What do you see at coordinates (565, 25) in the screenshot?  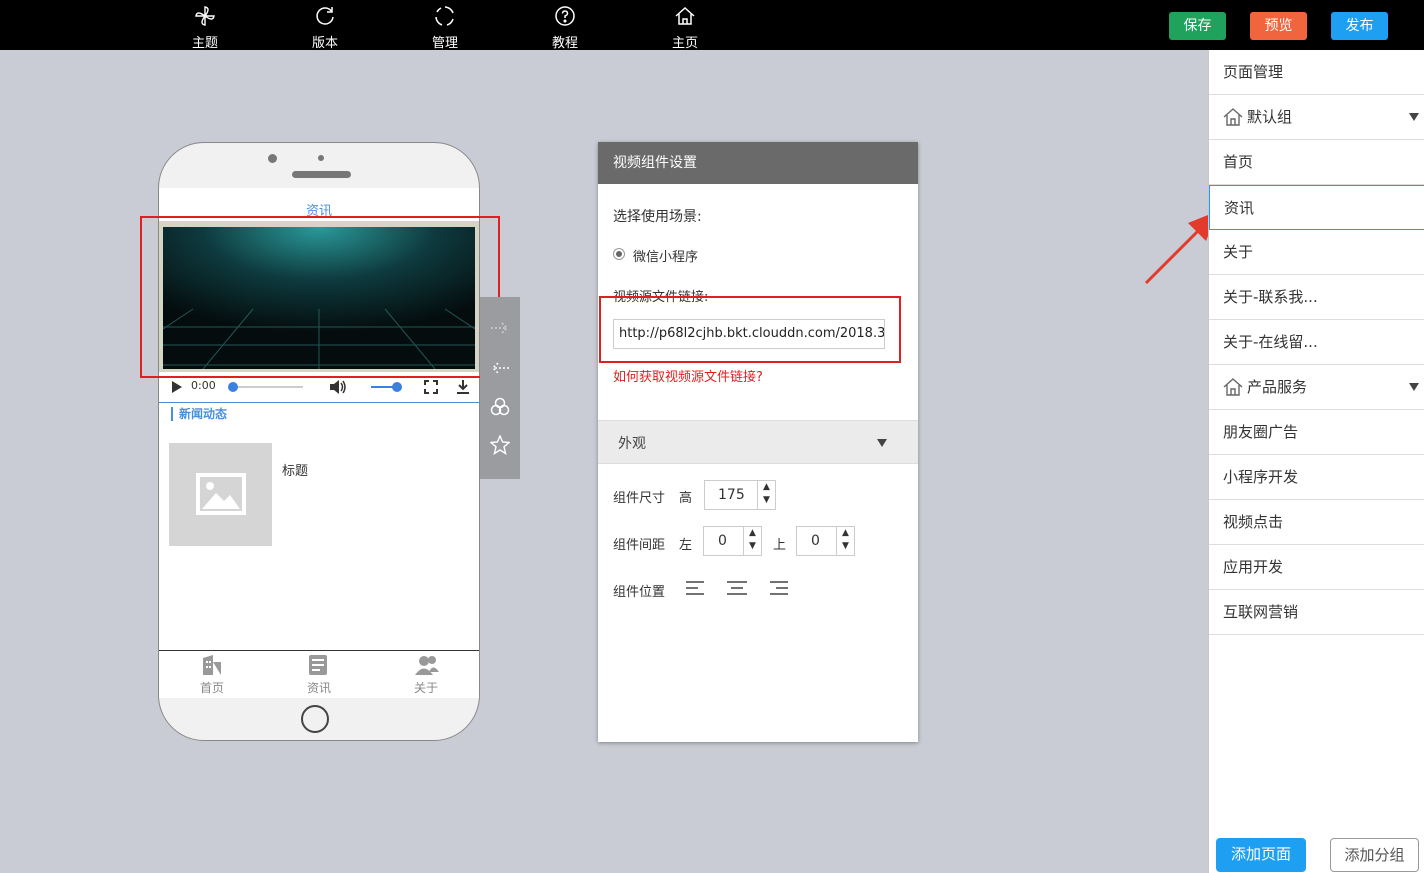 I see `nav-tutorial: 教程` at bounding box center [565, 25].